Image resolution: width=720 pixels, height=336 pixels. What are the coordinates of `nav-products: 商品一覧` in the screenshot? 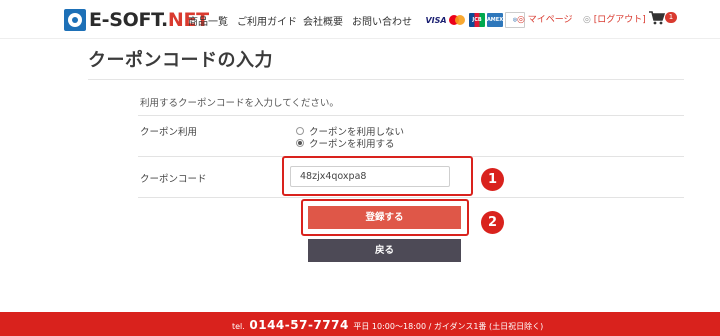 It's located at (208, 20).